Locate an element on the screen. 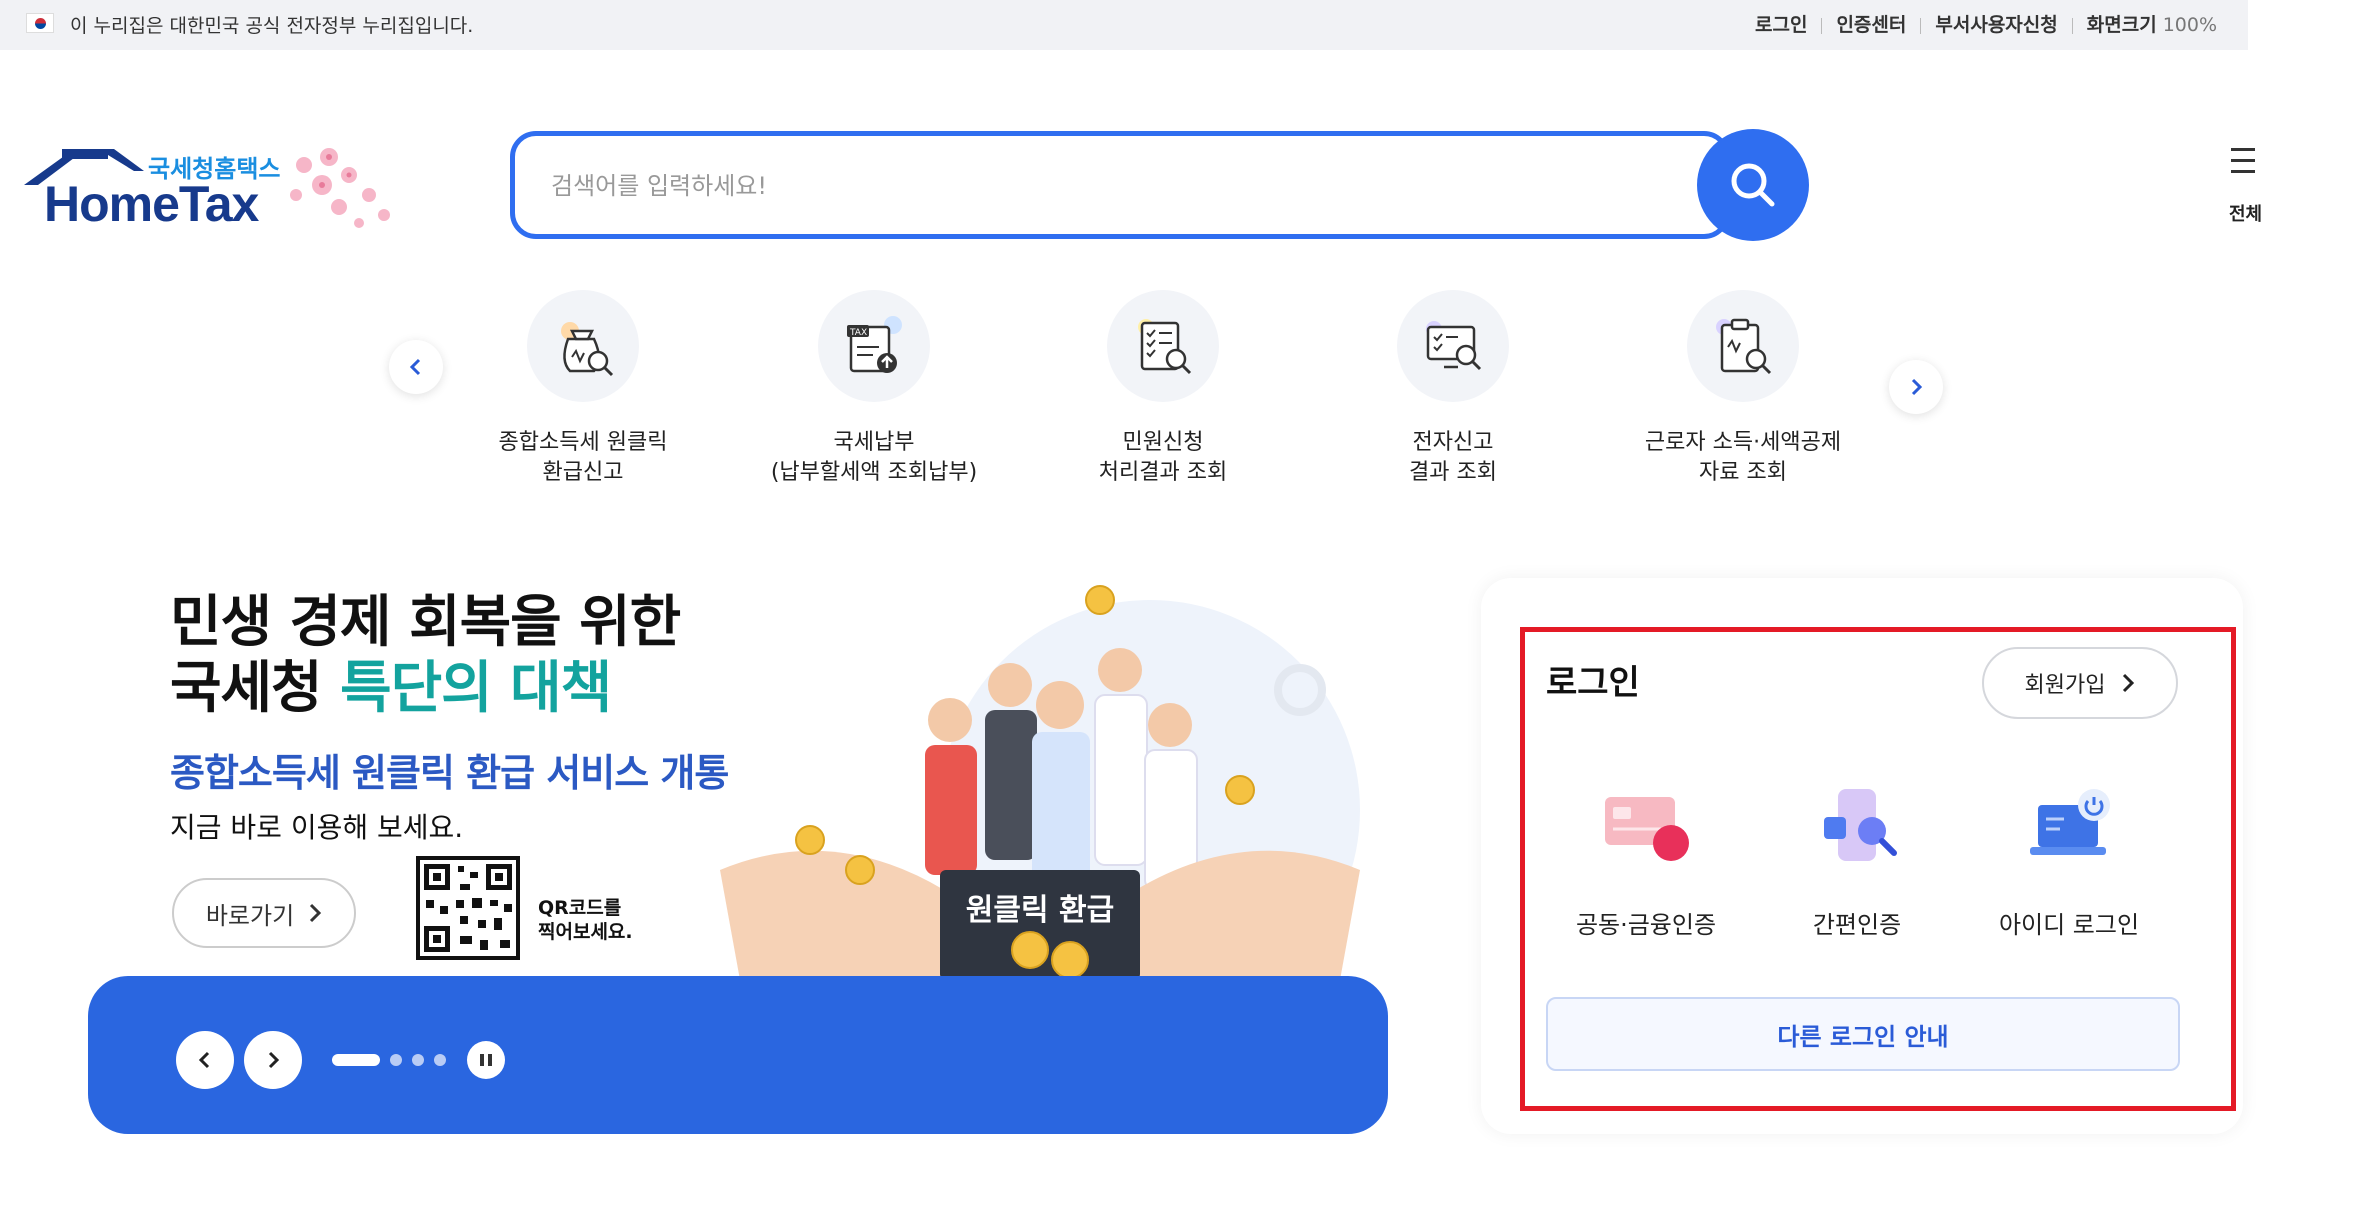 Image resolution: width=2369 pixels, height=1206 pixels. quick-item-line1: 민원신청 is located at coordinates (1163, 442).